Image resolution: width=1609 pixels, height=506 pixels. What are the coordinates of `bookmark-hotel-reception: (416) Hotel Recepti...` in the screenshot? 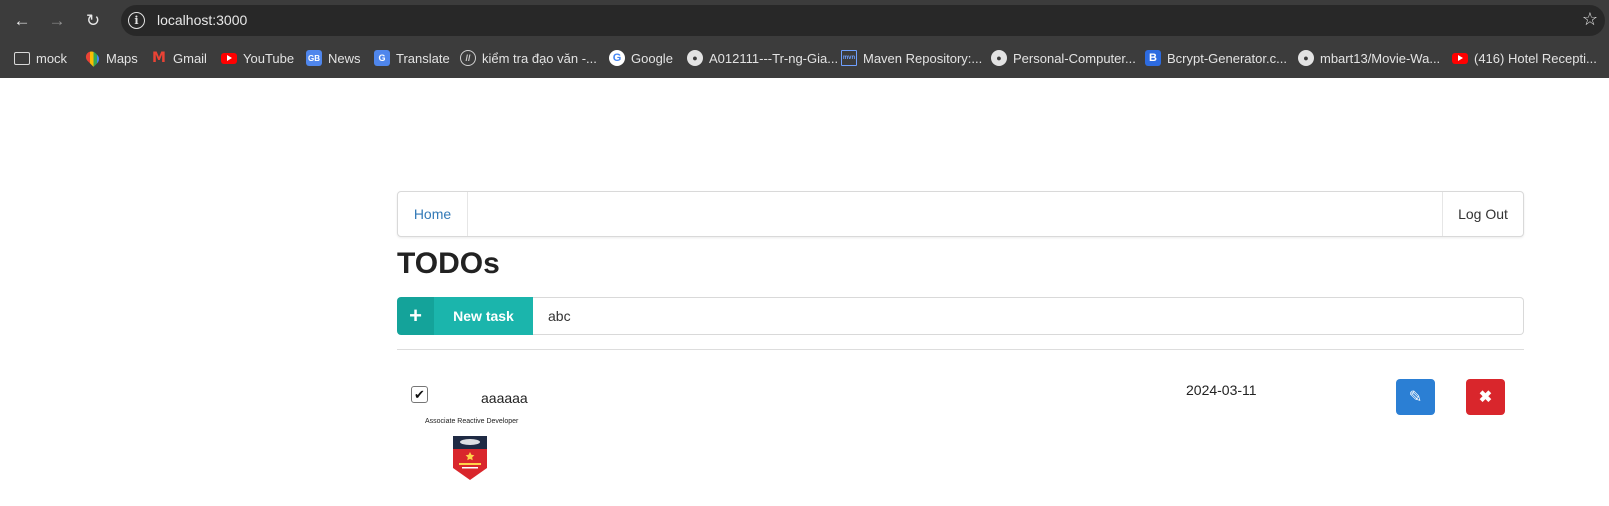 It's located at (1524, 58).